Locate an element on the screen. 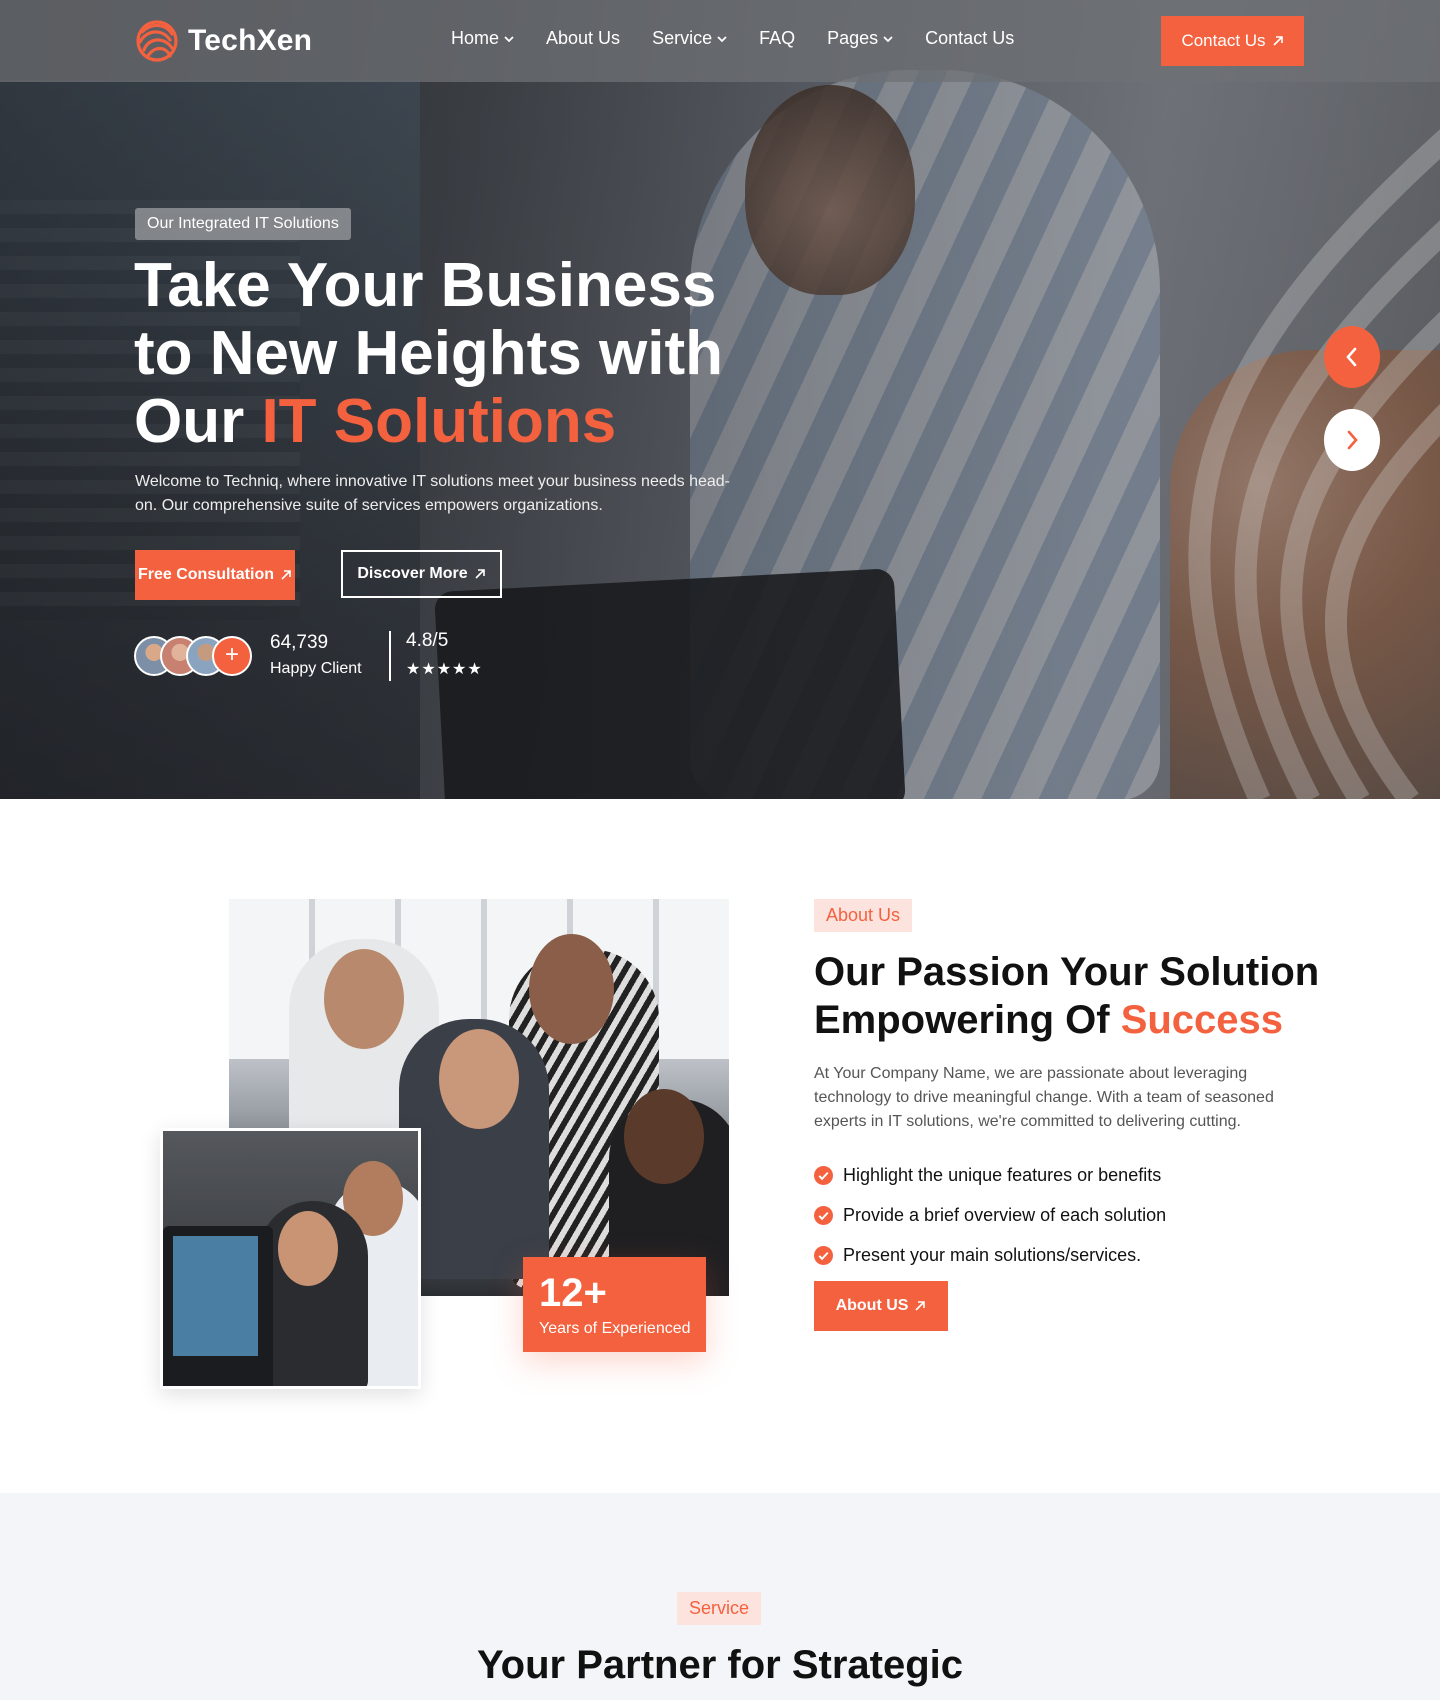 The height and width of the screenshot is (1700, 1440). about-us-button: About US is located at coordinates (881, 1306).